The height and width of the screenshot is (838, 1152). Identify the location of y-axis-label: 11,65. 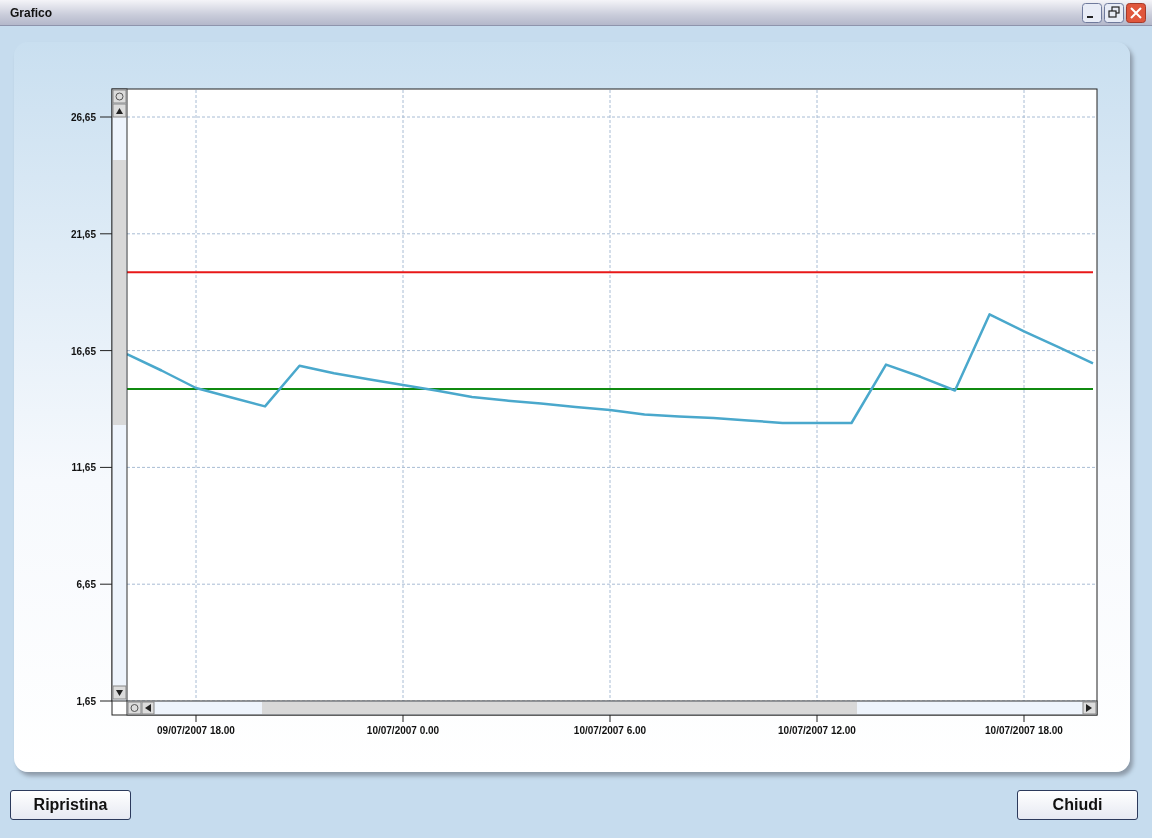
(83, 468).